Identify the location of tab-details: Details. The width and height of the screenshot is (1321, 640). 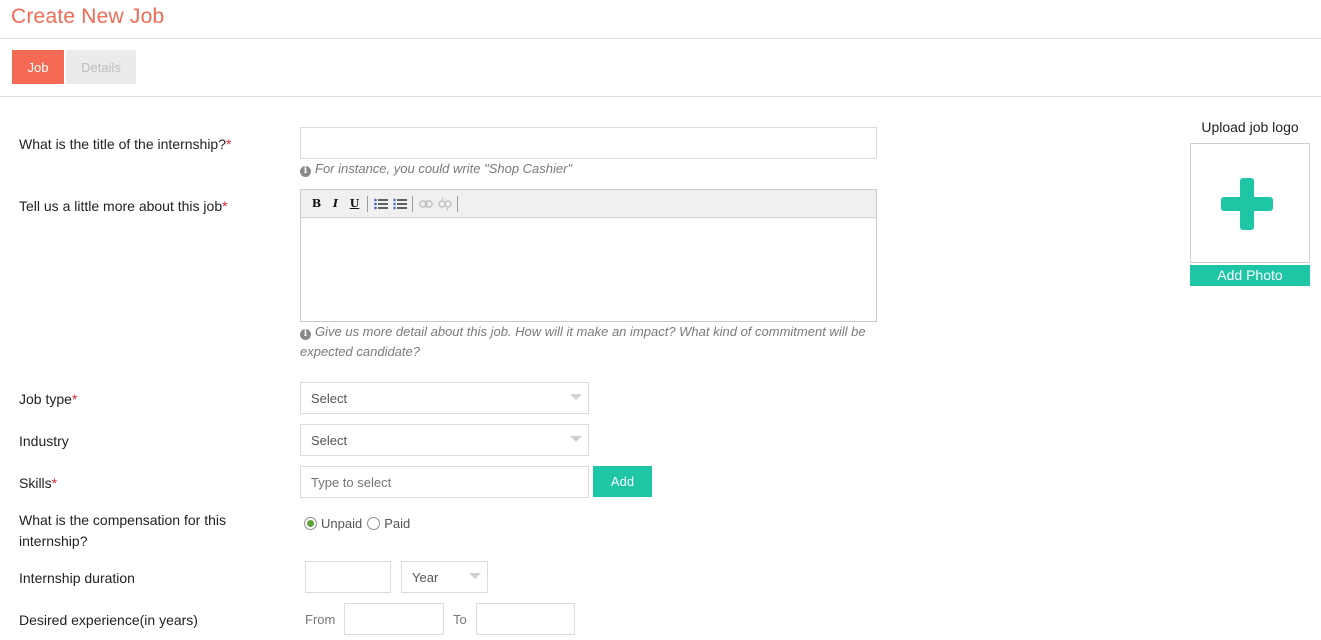
(101, 67).